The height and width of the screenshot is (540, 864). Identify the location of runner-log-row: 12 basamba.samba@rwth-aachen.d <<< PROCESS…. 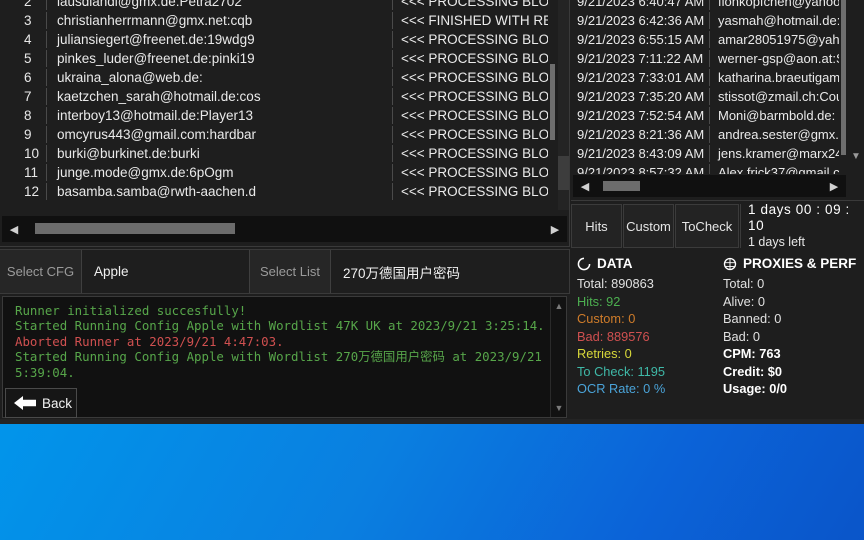
(285, 191).